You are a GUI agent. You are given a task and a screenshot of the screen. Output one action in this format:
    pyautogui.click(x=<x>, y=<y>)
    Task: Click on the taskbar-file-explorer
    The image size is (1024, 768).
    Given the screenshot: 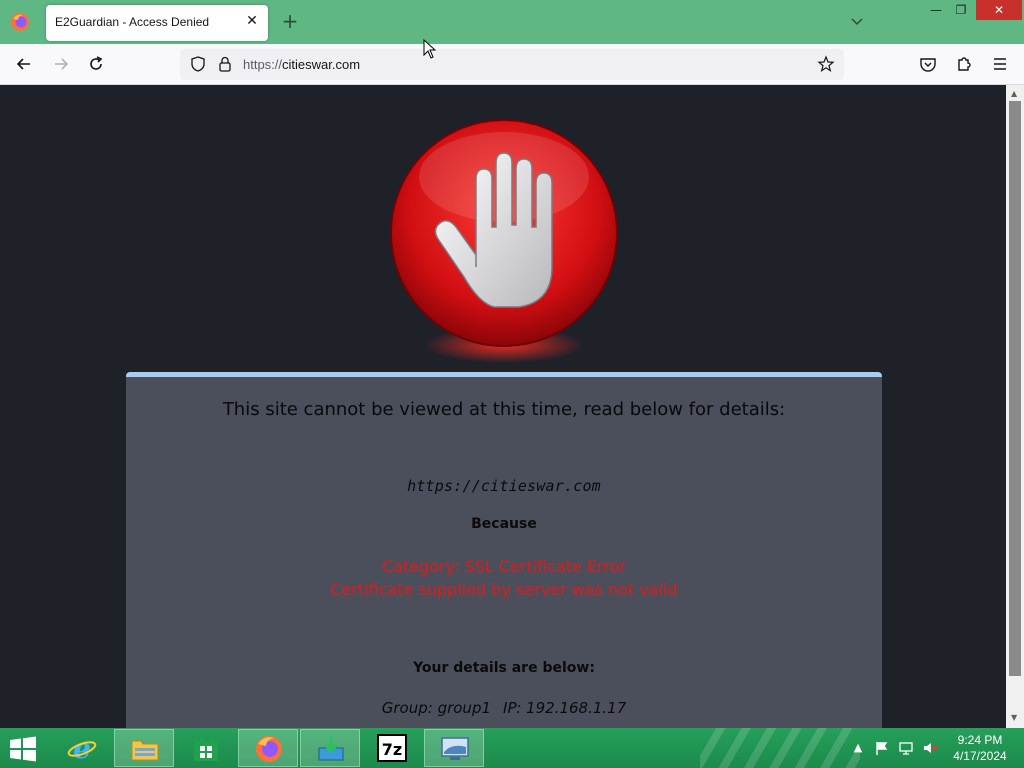 What is the action you would take?
    pyautogui.click(x=144, y=748)
    